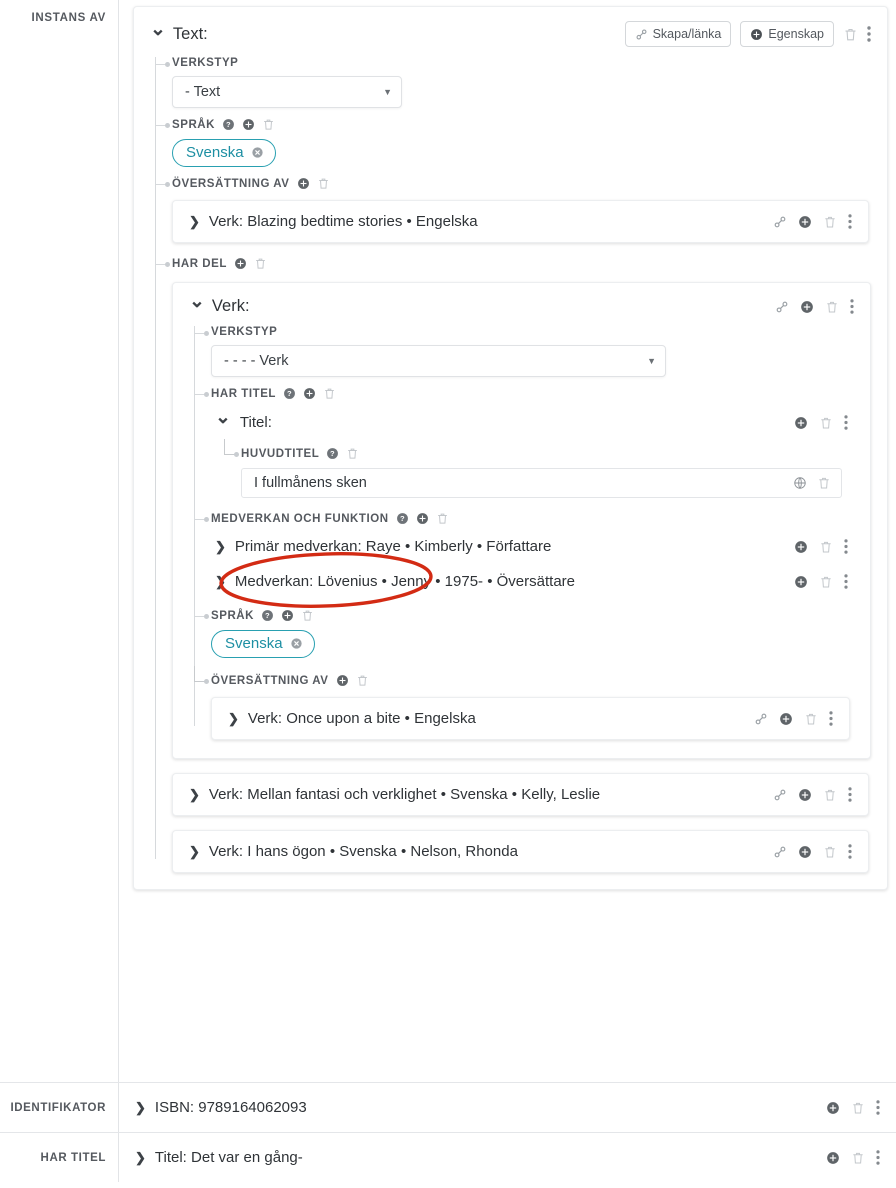 Image resolution: width=896 pixels, height=1188 pixels. What do you see at coordinates (507, 1157) in the screenshot?
I see `has-title-row-body: Titel: Det var en gång-` at bounding box center [507, 1157].